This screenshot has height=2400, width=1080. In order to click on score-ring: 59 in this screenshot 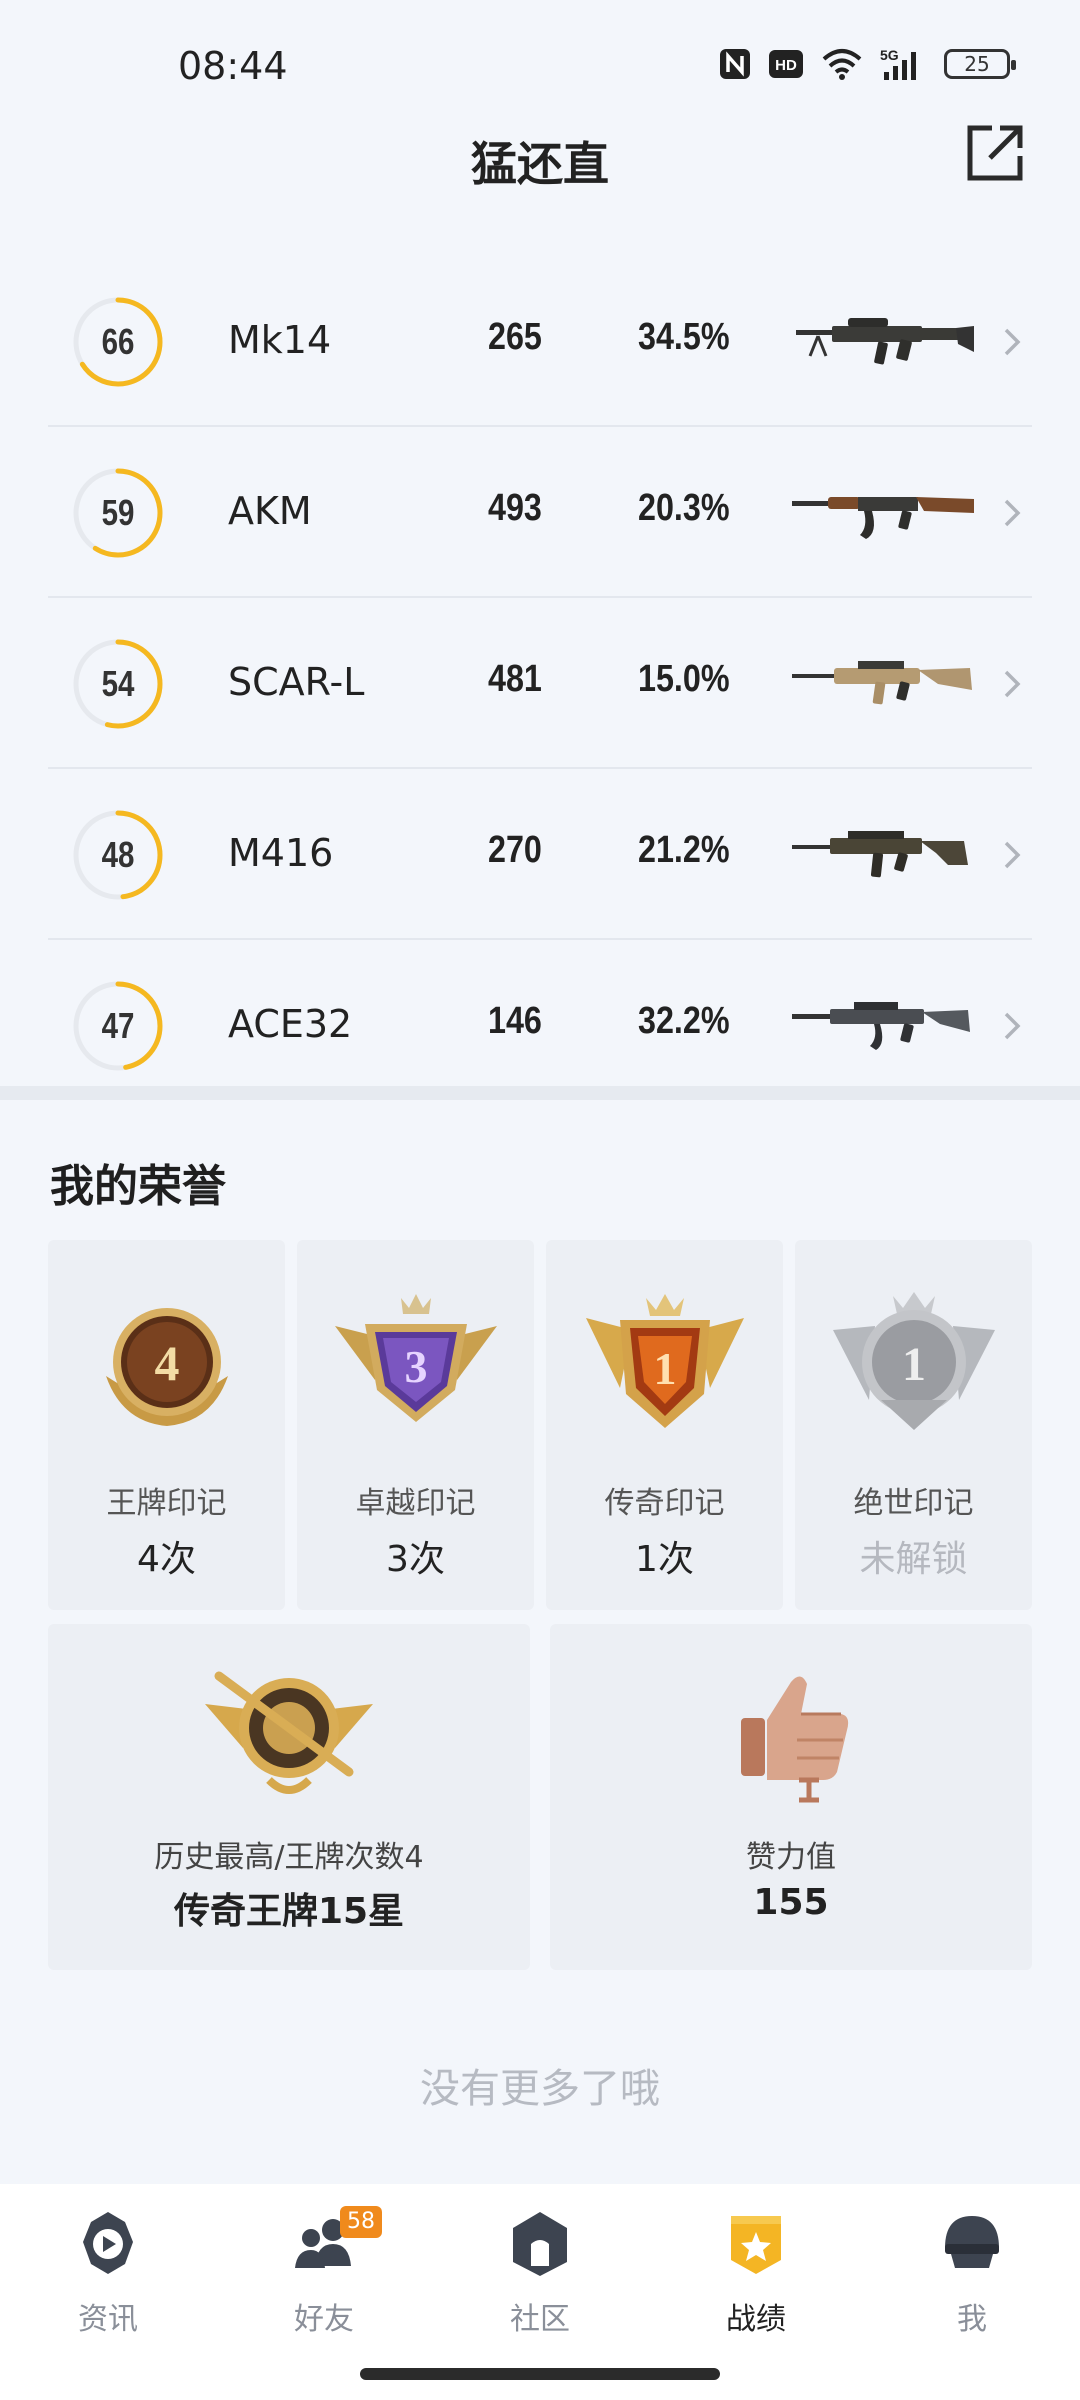, I will do `click(118, 513)`.